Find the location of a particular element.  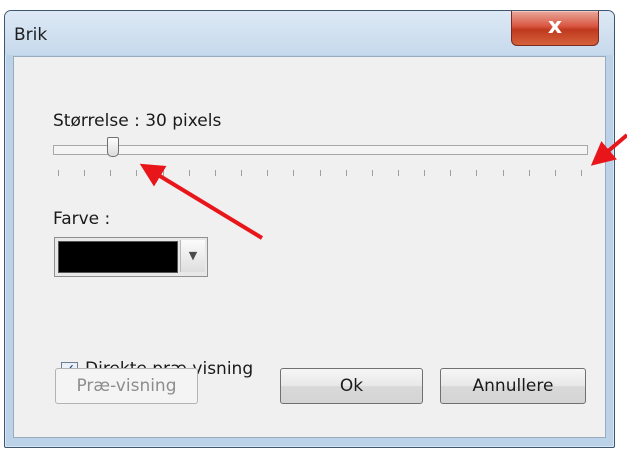

dialog-title: Brik is located at coordinates (31, 35).